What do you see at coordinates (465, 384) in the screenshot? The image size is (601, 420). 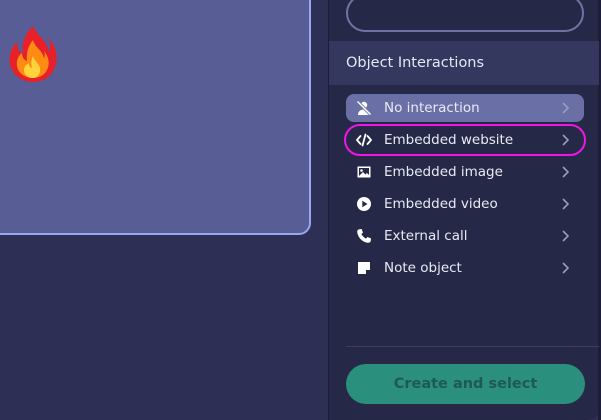 I see `create-and-select-button: Create and select` at bounding box center [465, 384].